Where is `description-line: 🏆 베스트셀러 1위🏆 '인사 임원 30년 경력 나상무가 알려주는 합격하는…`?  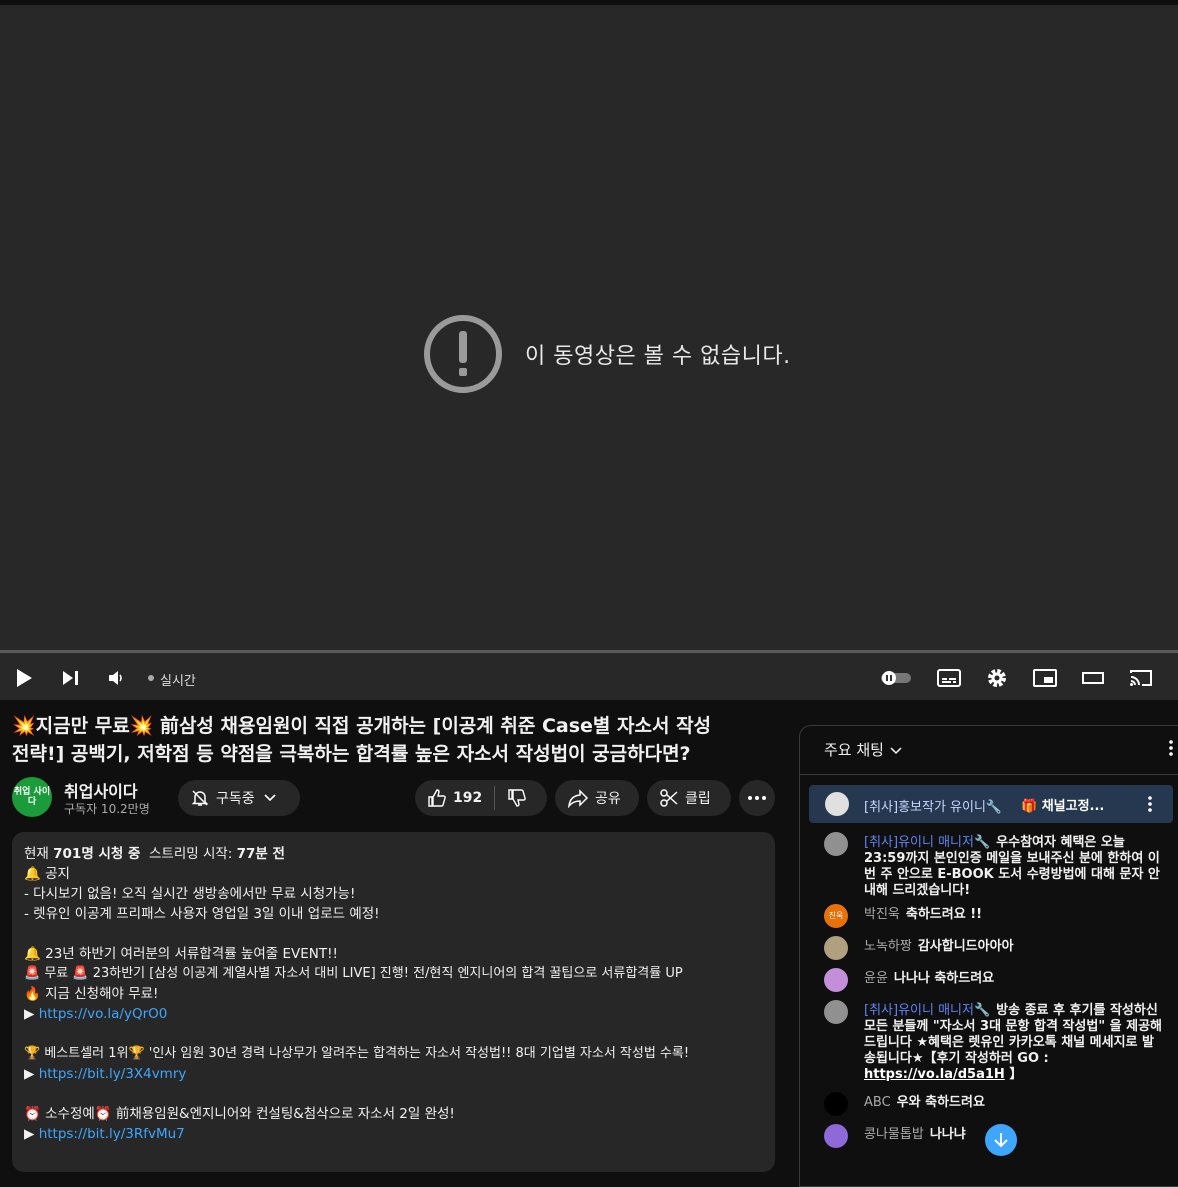
description-line: 🏆 베스트셀러 1위🏆 '인사 임원 30년 경력 나상무가 알려주는 합격하는… is located at coordinates (357, 1053).